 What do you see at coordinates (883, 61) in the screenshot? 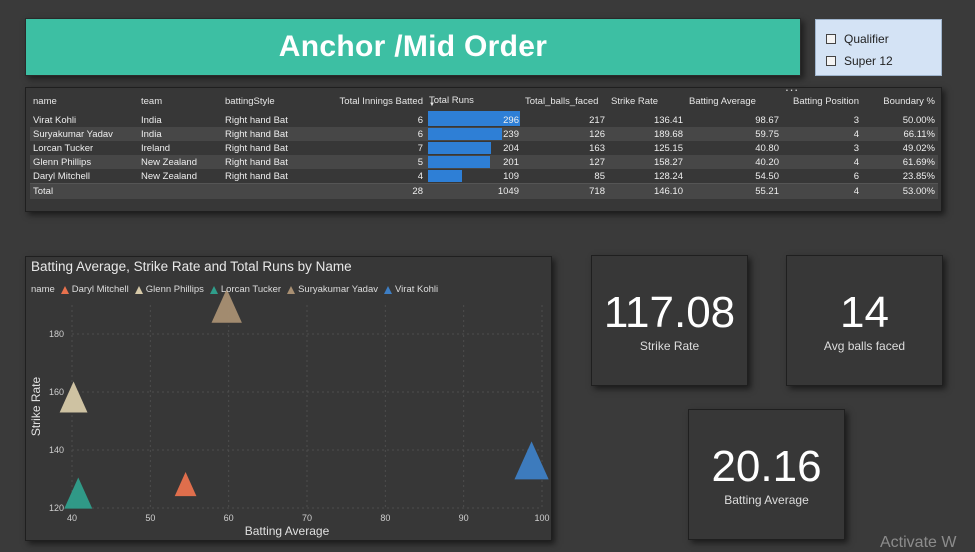
I see `slicer-item-super-12: Super 12` at bounding box center [883, 61].